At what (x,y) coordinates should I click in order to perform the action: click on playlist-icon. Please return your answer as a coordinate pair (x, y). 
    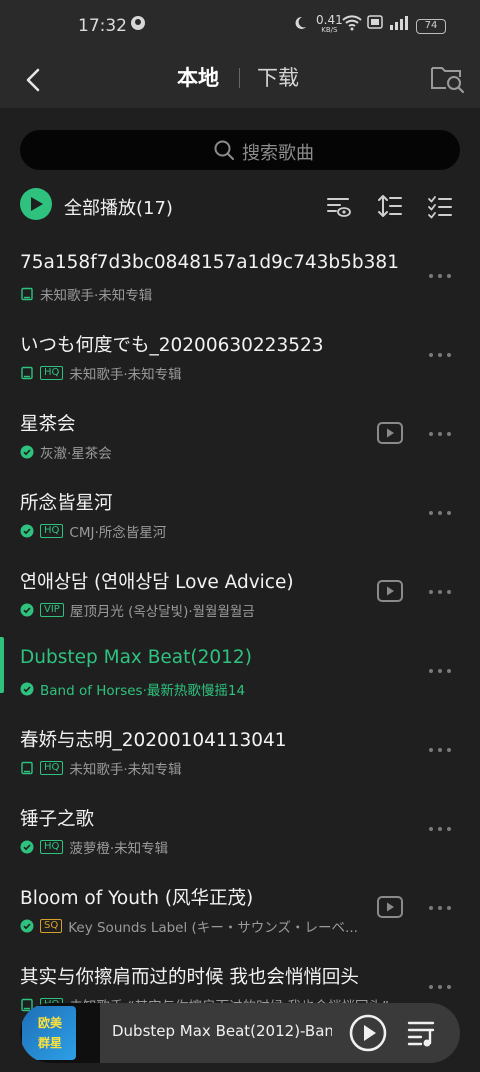
    Looking at the image, I should click on (421, 1034).